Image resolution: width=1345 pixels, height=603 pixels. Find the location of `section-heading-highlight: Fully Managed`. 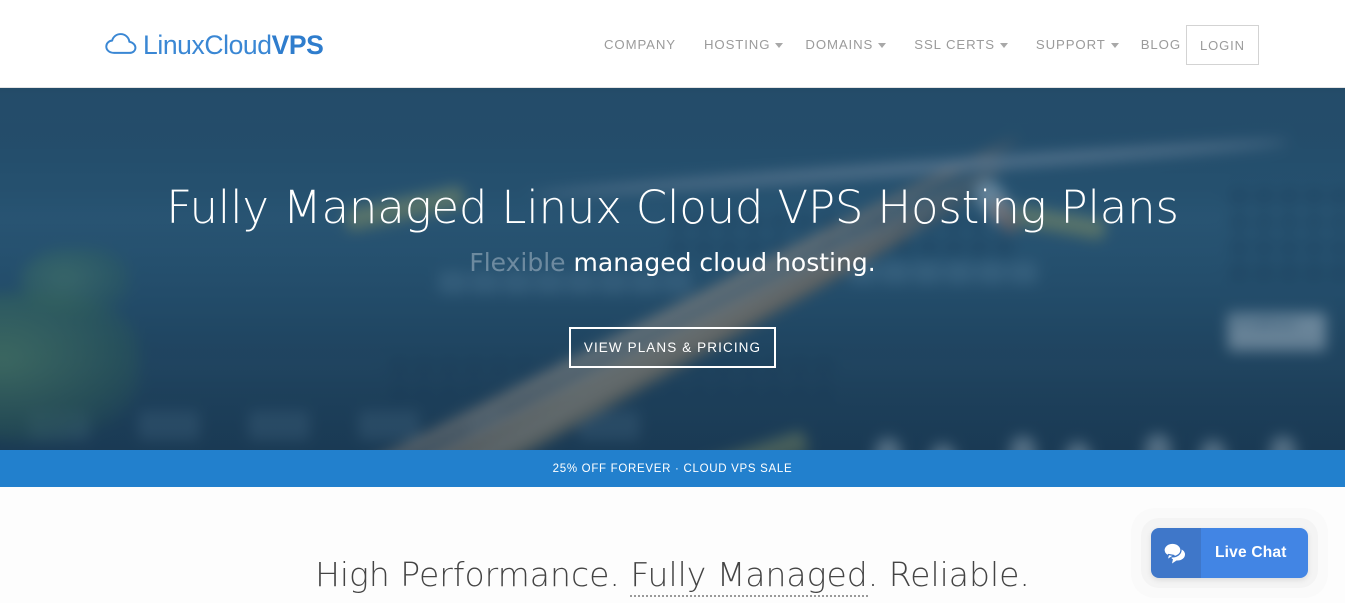

section-heading-highlight: Fully Managed is located at coordinates (749, 576).